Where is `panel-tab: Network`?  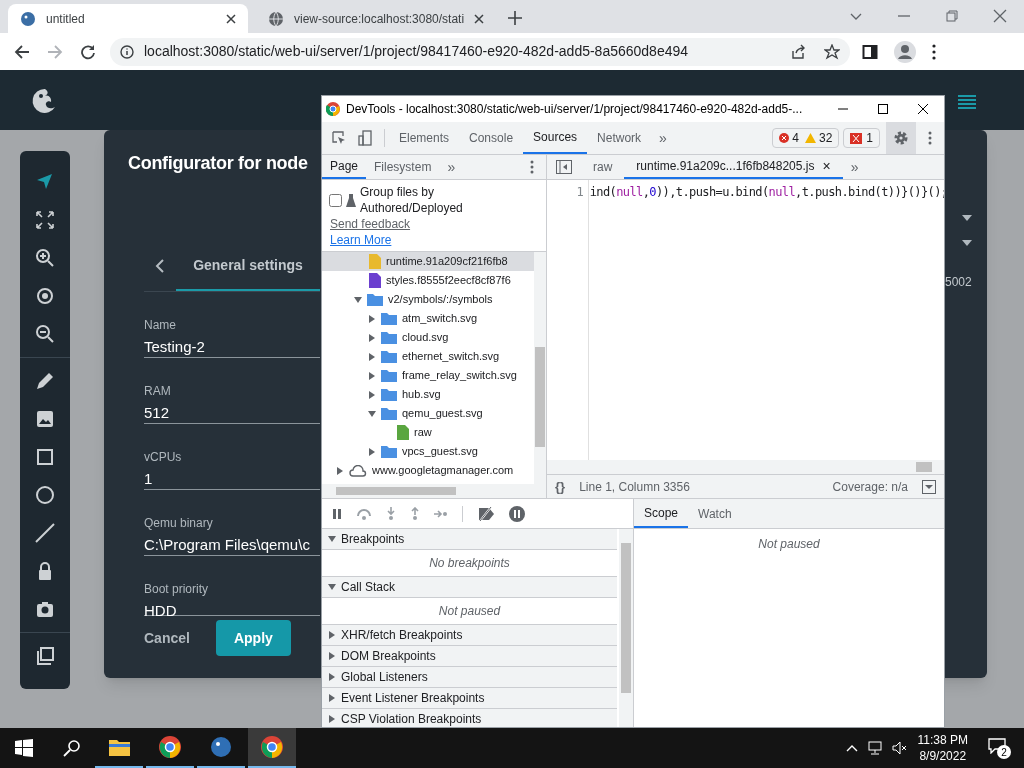
panel-tab: Network is located at coordinates (619, 138).